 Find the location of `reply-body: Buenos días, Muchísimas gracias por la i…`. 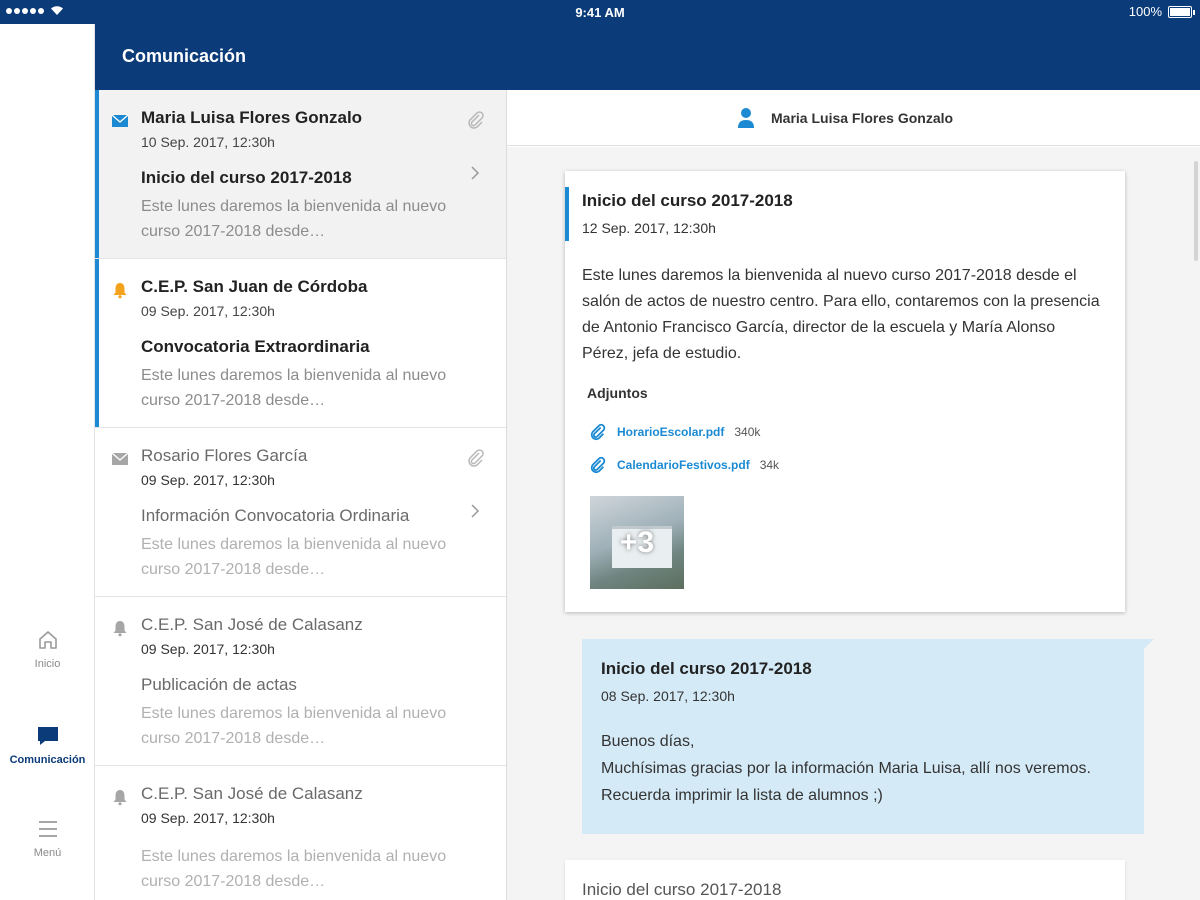

reply-body: Buenos días, Muchísimas gracias por la i… is located at coordinates (846, 768).